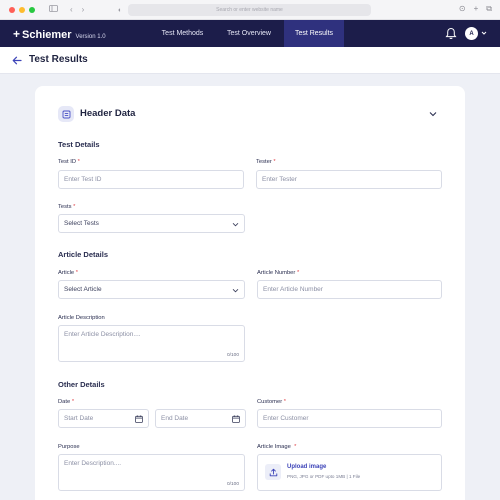  What do you see at coordinates (433, 114) in the screenshot?
I see `collapse-chevron-icon` at bounding box center [433, 114].